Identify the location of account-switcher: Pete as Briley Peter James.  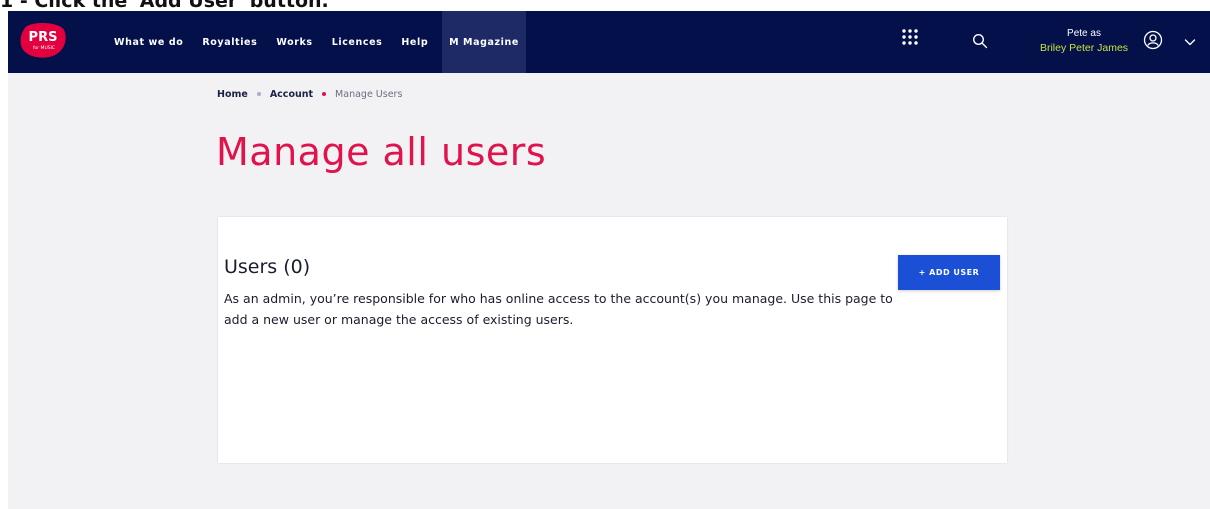
(1084, 42).